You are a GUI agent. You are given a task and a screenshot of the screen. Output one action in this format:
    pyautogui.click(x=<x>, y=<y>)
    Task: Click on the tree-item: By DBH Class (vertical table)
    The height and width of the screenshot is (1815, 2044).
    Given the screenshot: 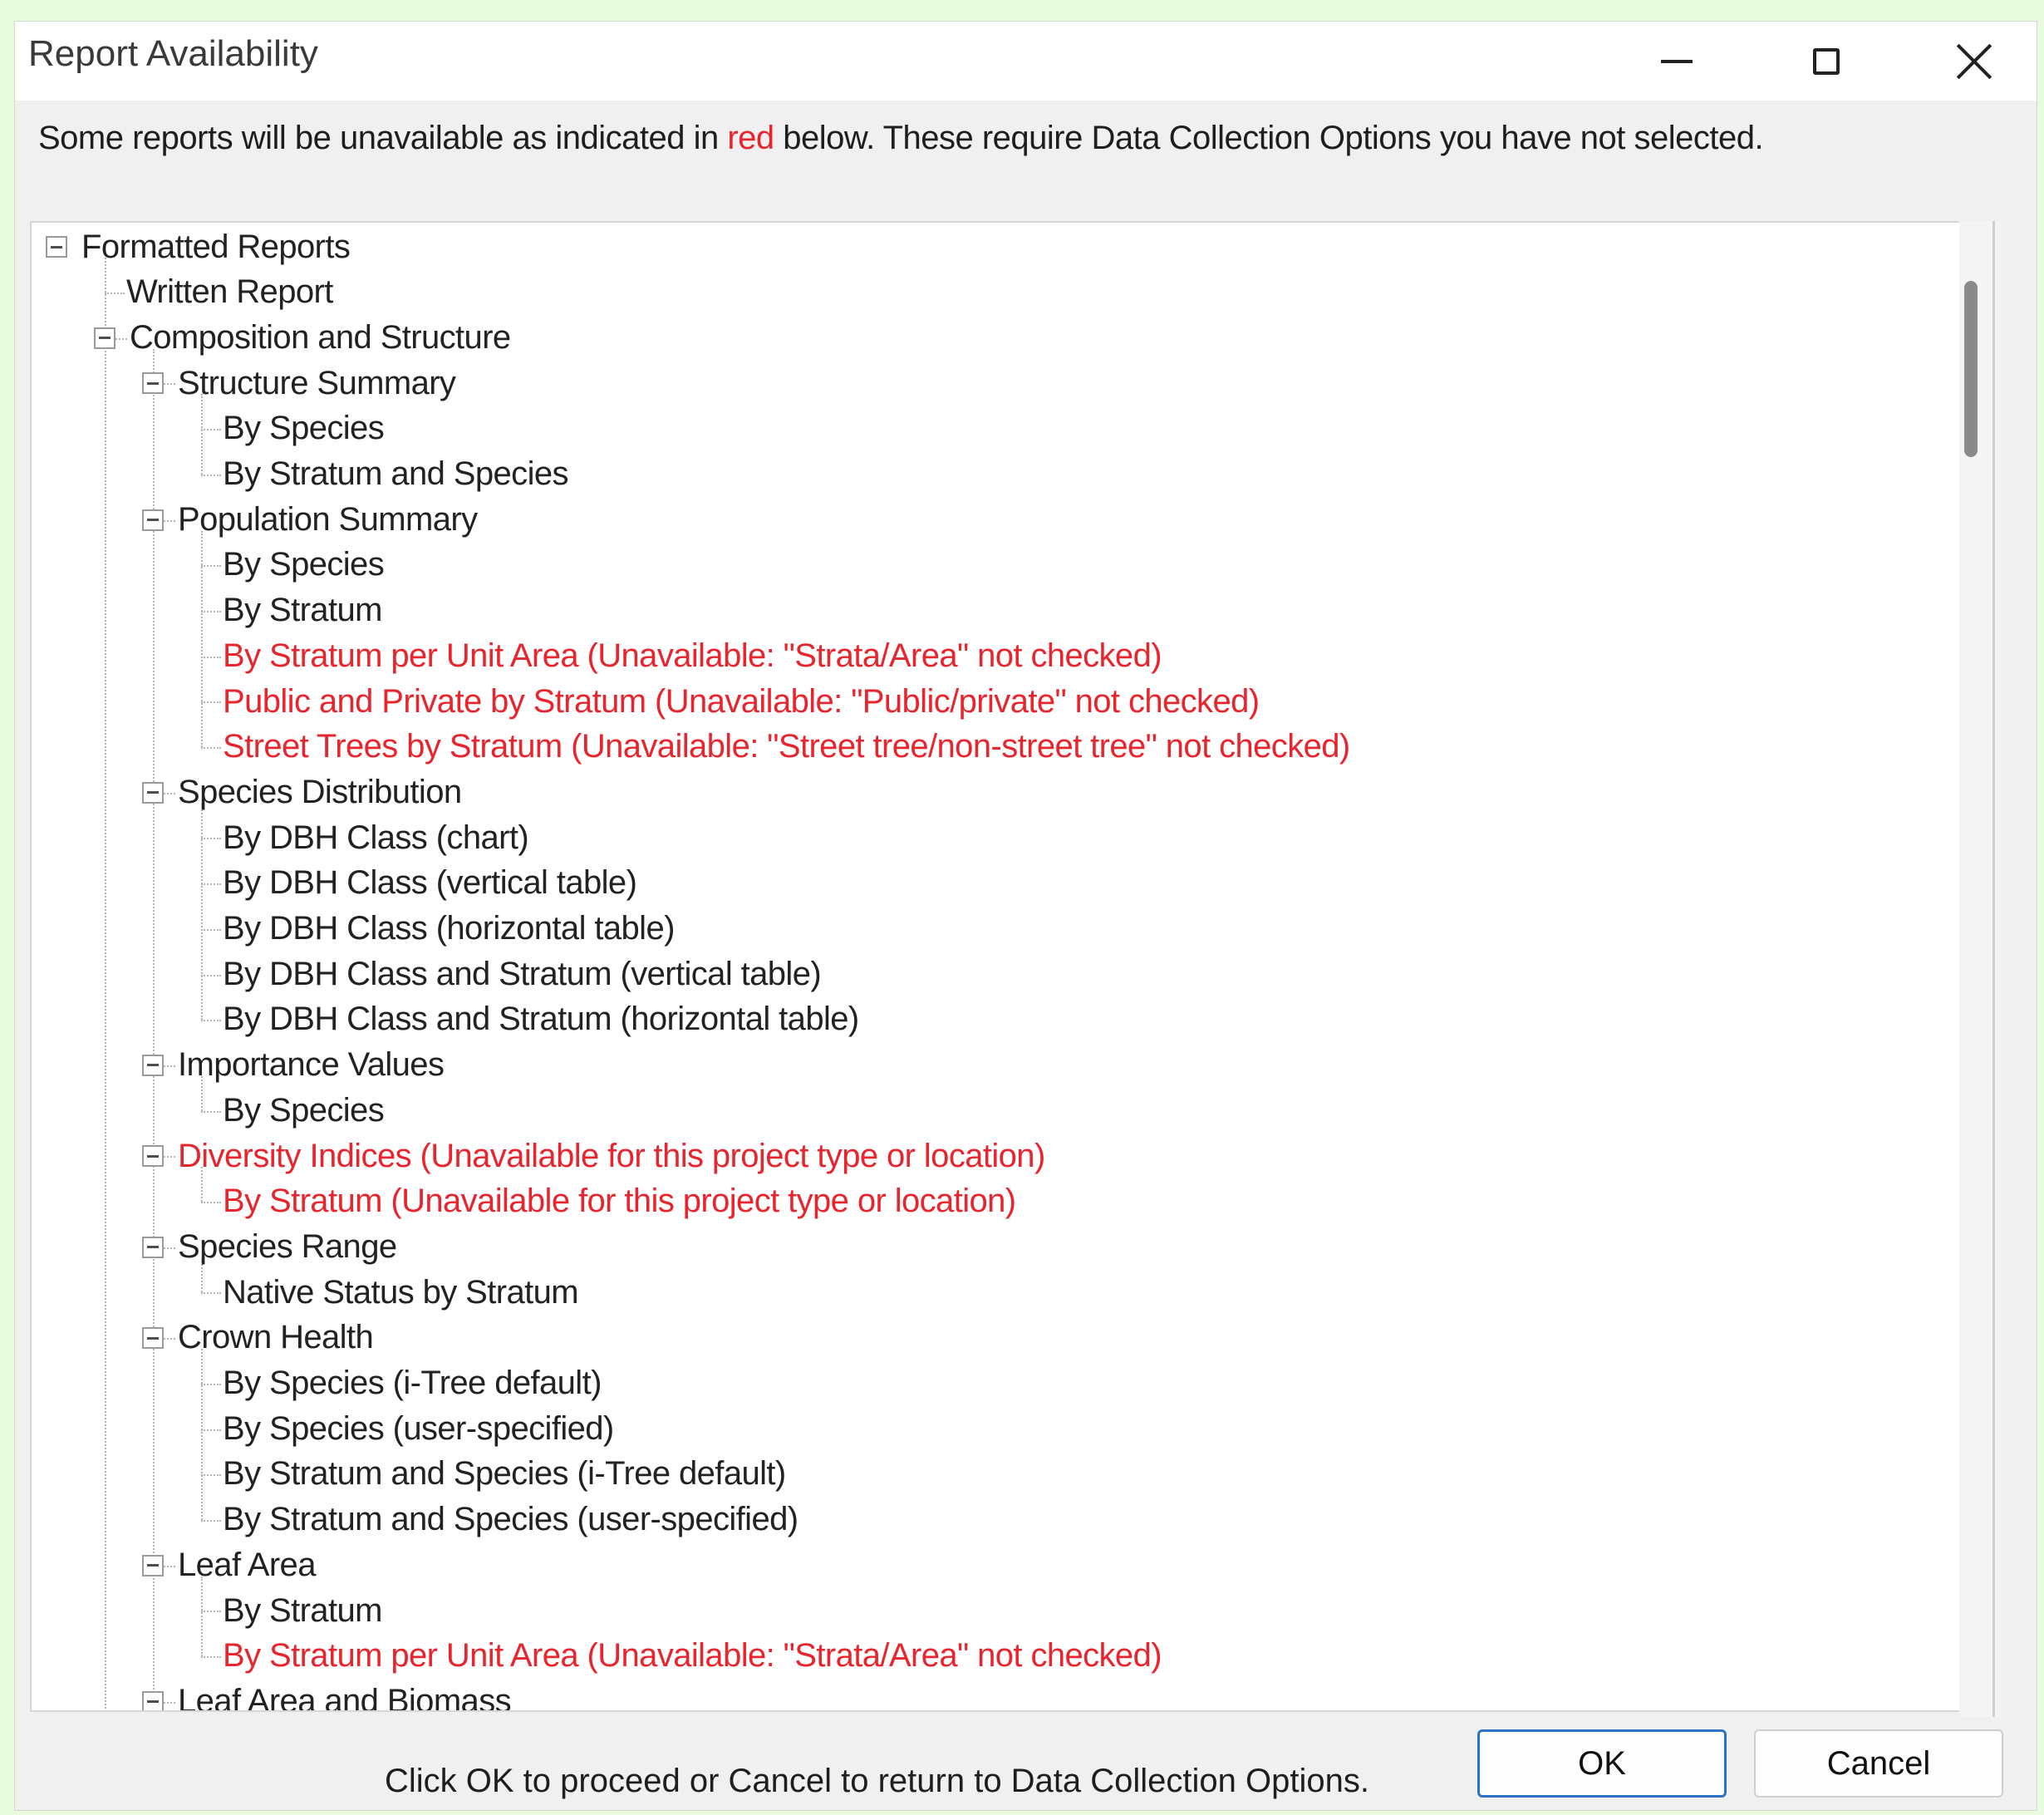 What is the action you would take?
    pyautogui.click(x=430, y=884)
    